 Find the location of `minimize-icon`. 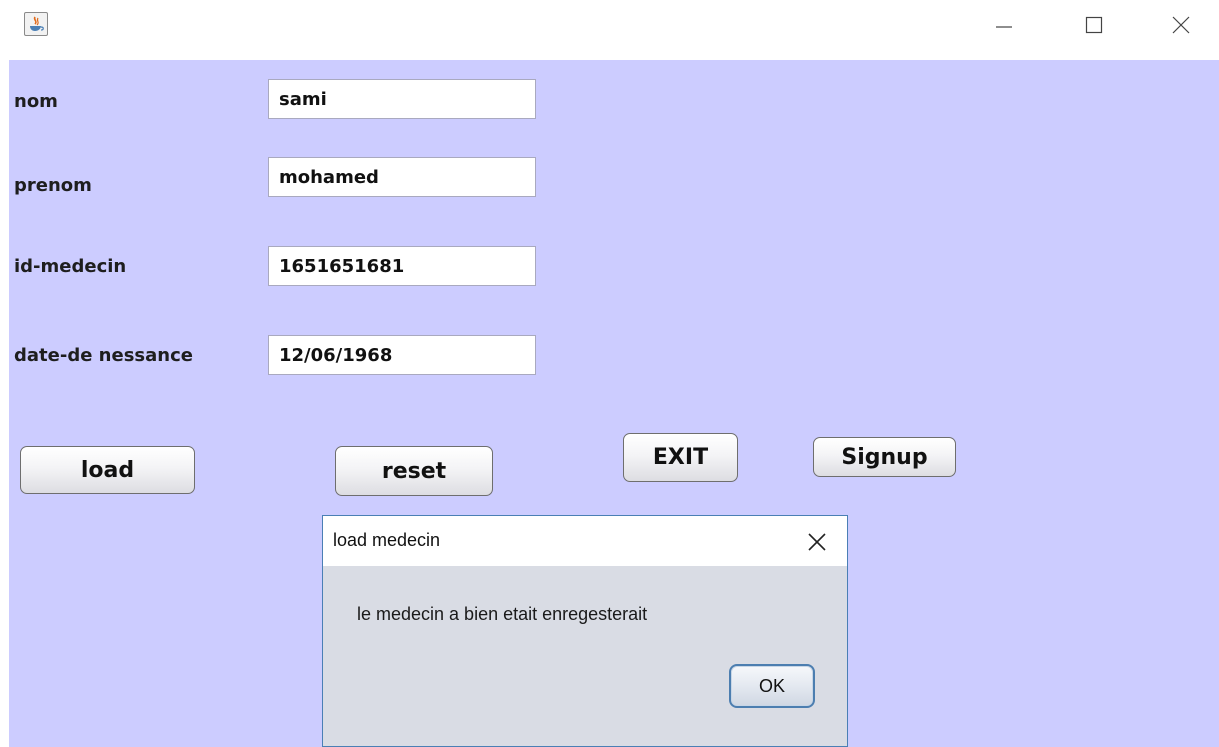

minimize-icon is located at coordinates (1004, 27).